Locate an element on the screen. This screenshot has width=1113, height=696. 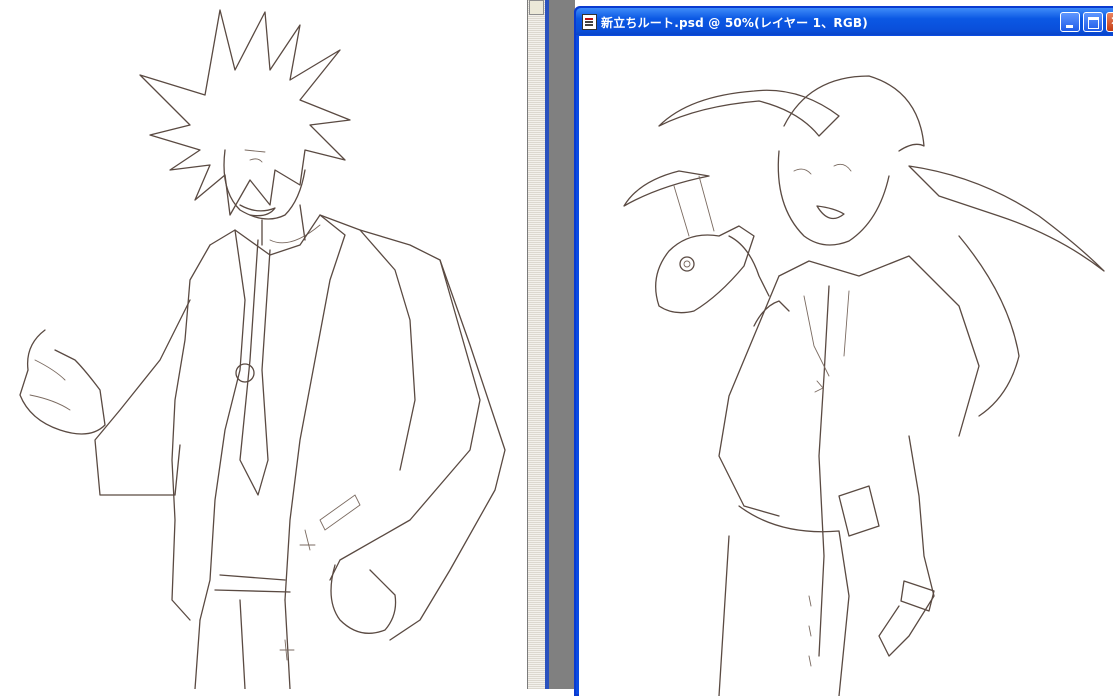
maximize-button is located at coordinates (1093, 22).